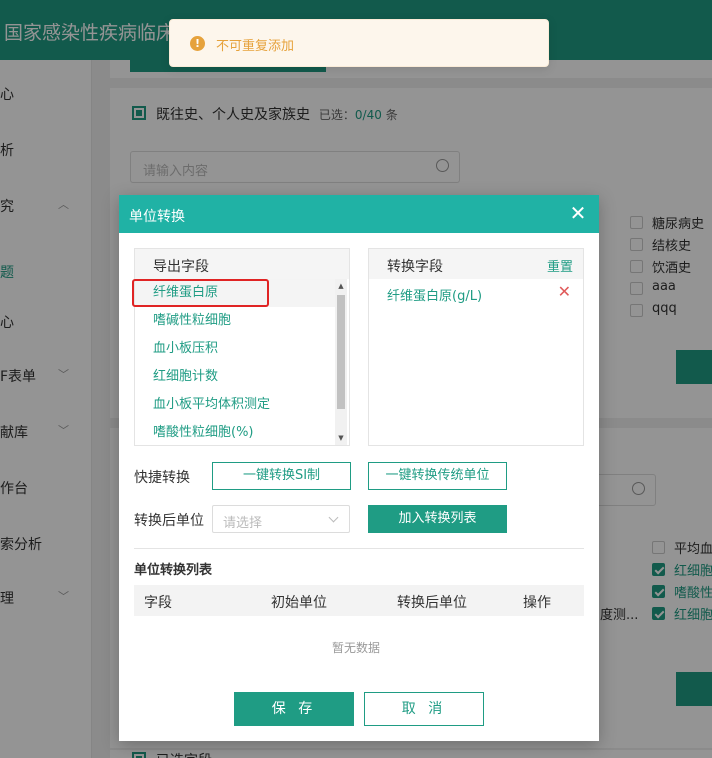  I want to click on field-item: 嗜碱性粒细胞, so click(235, 321).